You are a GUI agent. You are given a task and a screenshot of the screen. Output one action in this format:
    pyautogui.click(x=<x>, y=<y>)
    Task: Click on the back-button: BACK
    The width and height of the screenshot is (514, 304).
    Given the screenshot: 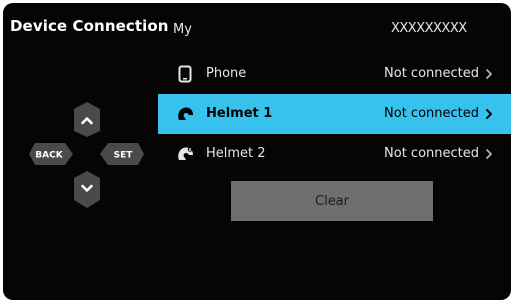 What is the action you would take?
    pyautogui.click(x=51, y=154)
    